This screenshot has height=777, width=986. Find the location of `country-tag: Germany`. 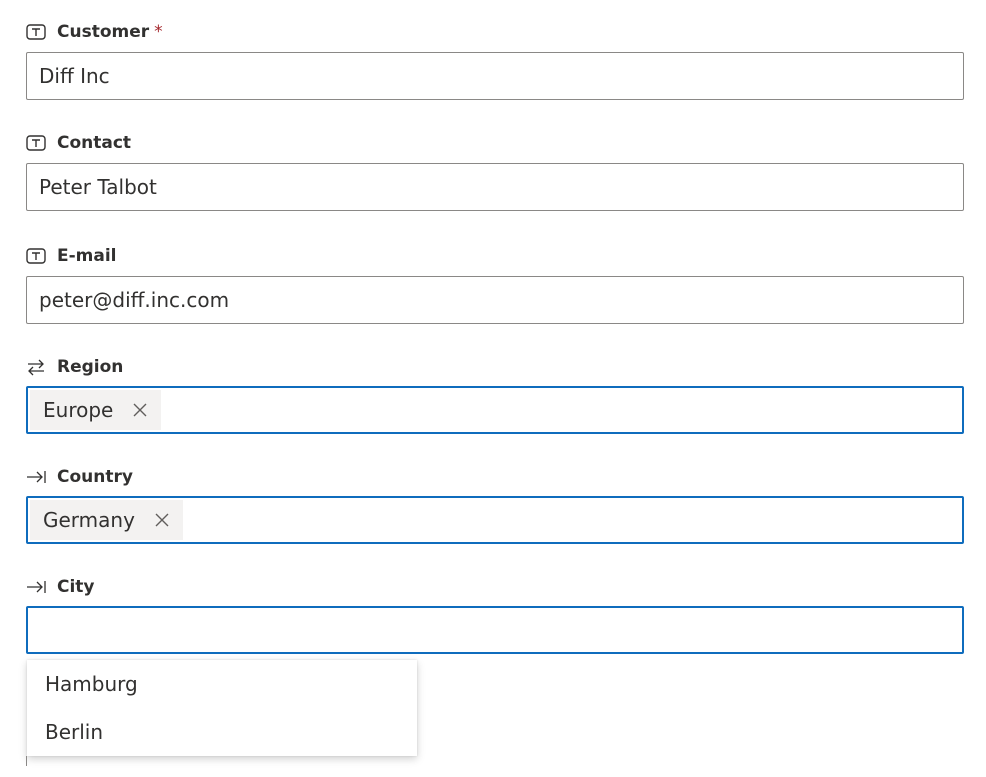

country-tag: Germany is located at coordinates (106, 520).